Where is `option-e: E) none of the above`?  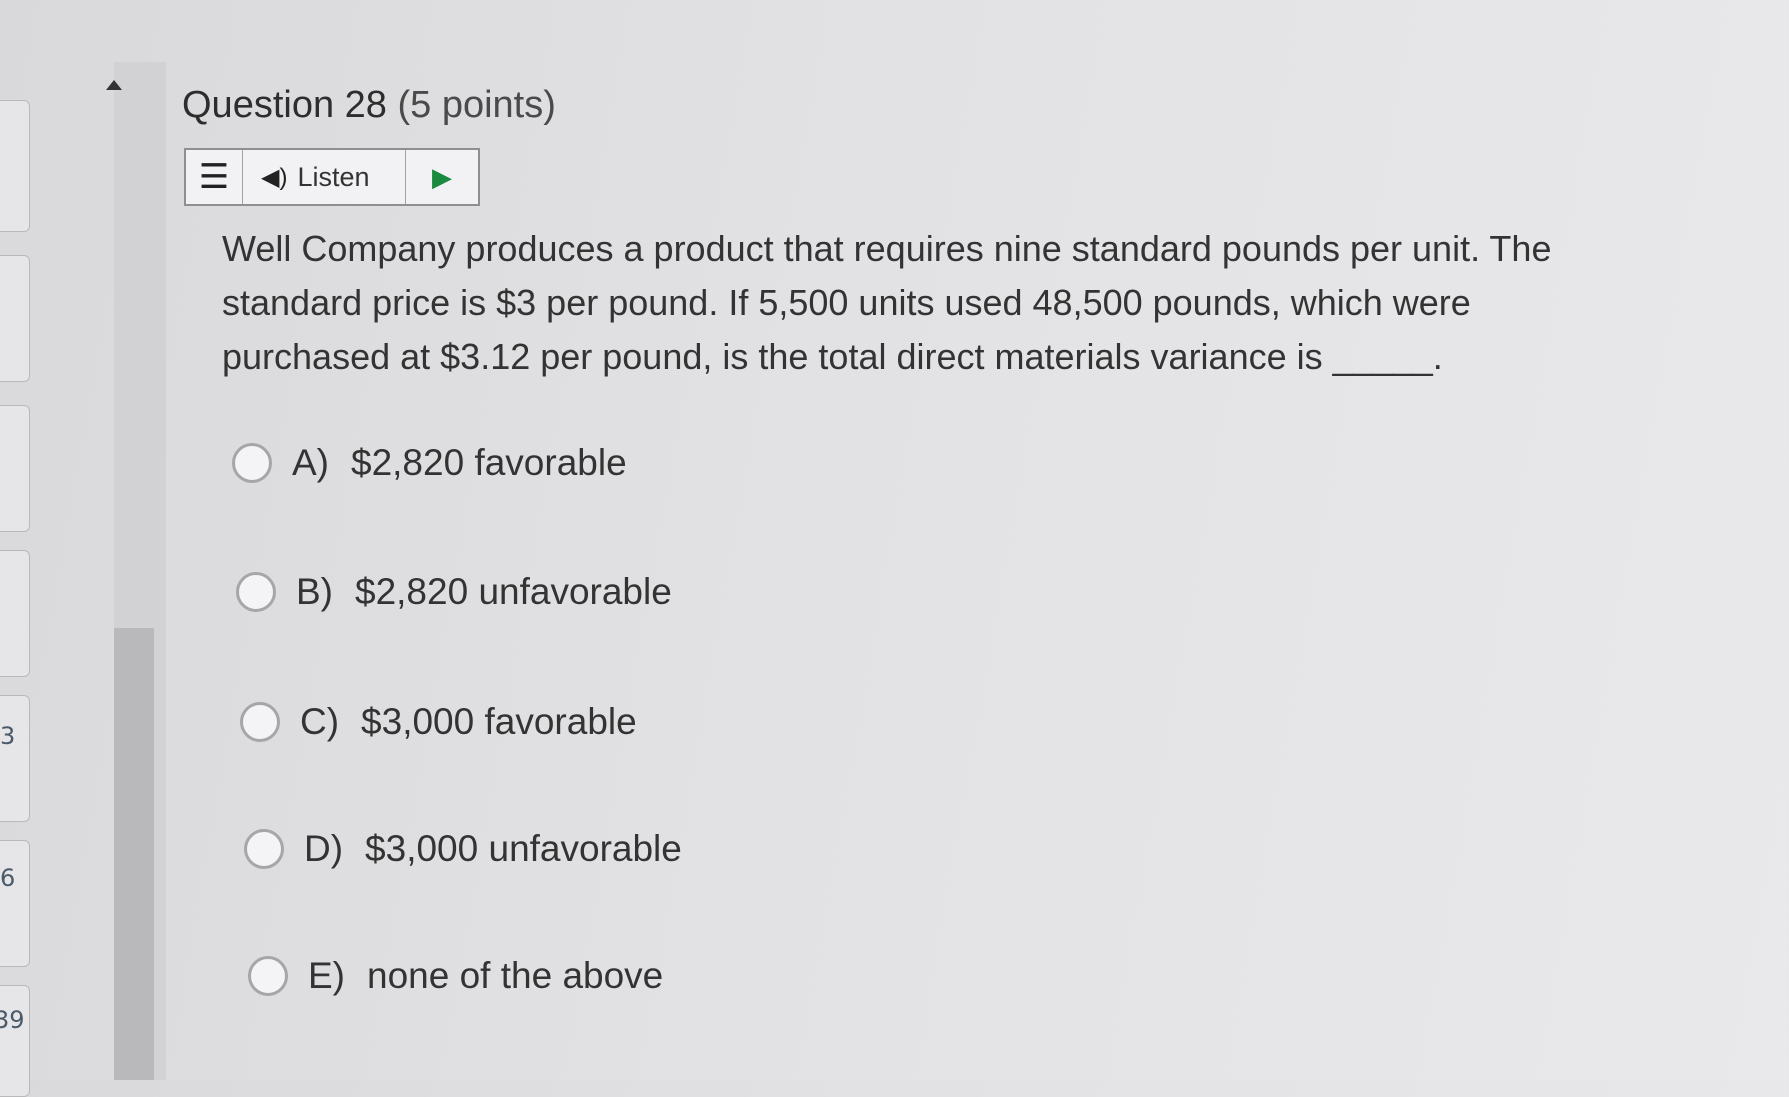
option-e: E) none of the above is located at coordinates (455, 976).